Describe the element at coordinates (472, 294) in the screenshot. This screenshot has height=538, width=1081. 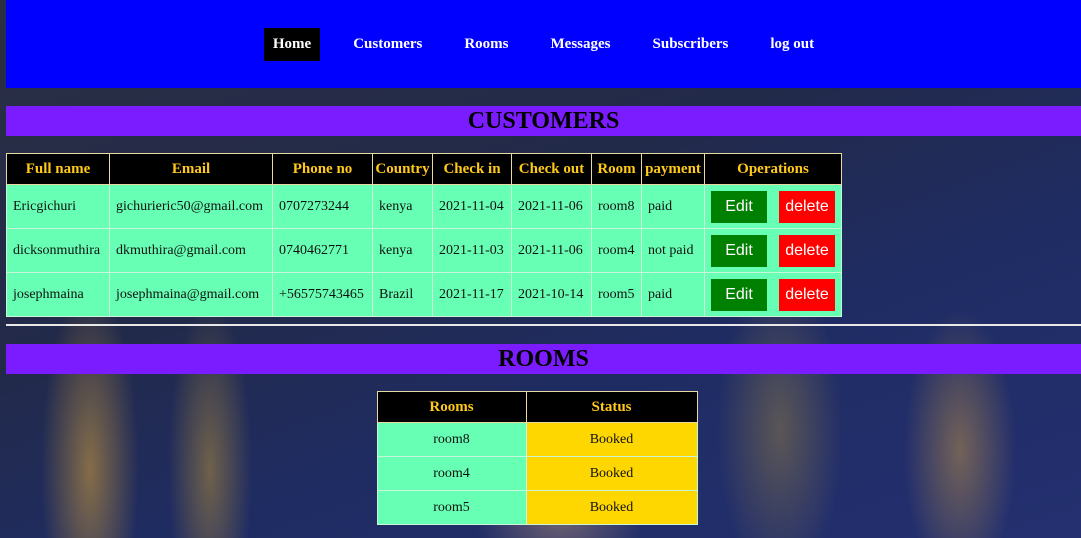
I see `cell-check-in: 2021-11-17` at that location.